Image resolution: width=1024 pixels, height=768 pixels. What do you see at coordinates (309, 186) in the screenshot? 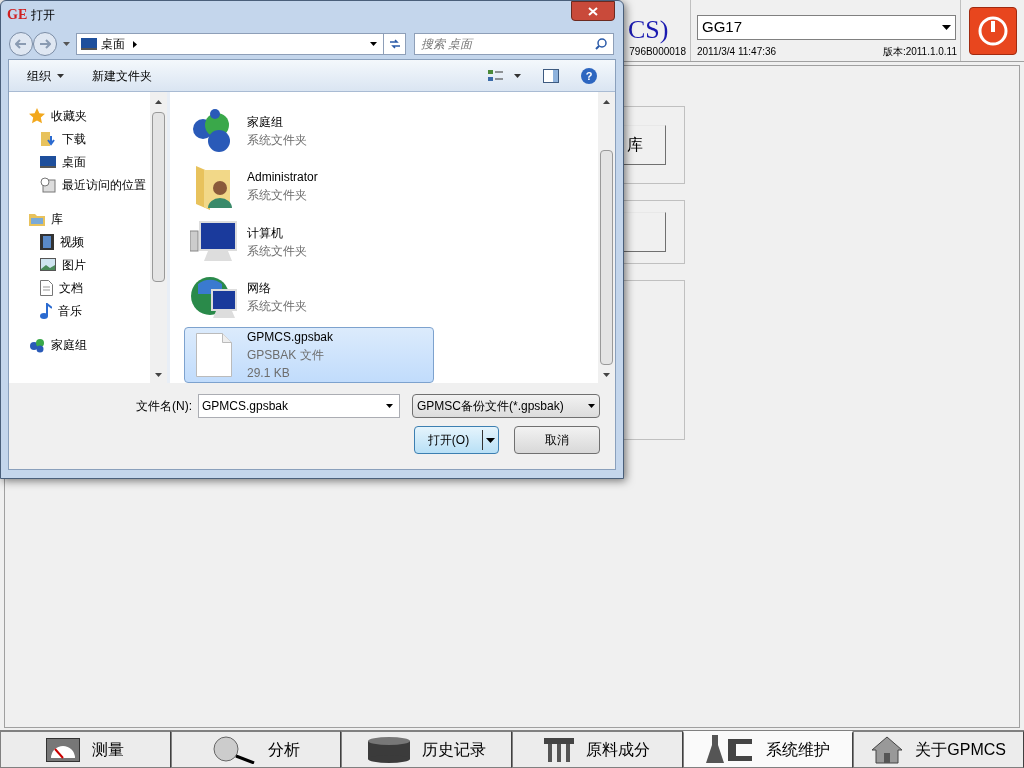
I see `file-item: Administrator 系统文件夹` at bounding box center [309, 186].